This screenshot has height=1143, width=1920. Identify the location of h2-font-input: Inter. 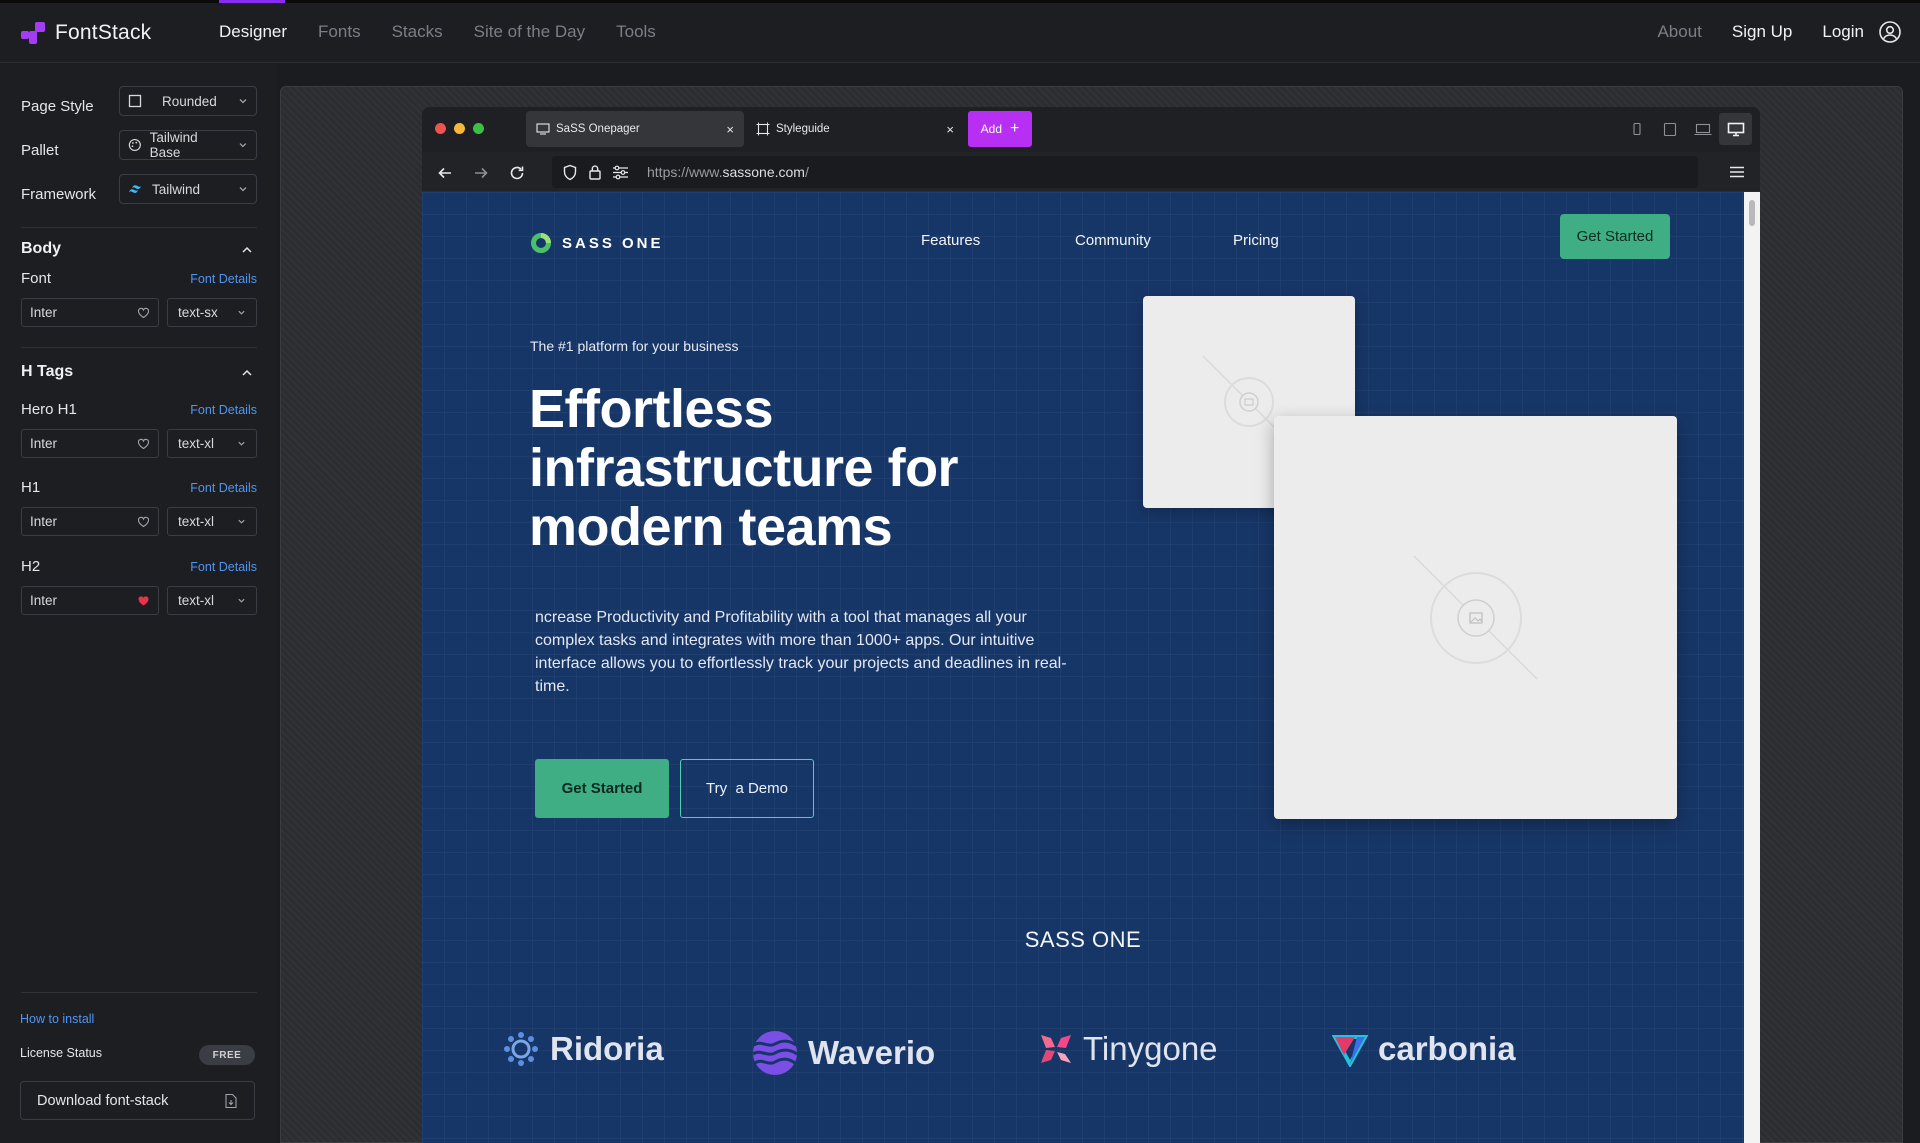
(90, 600).